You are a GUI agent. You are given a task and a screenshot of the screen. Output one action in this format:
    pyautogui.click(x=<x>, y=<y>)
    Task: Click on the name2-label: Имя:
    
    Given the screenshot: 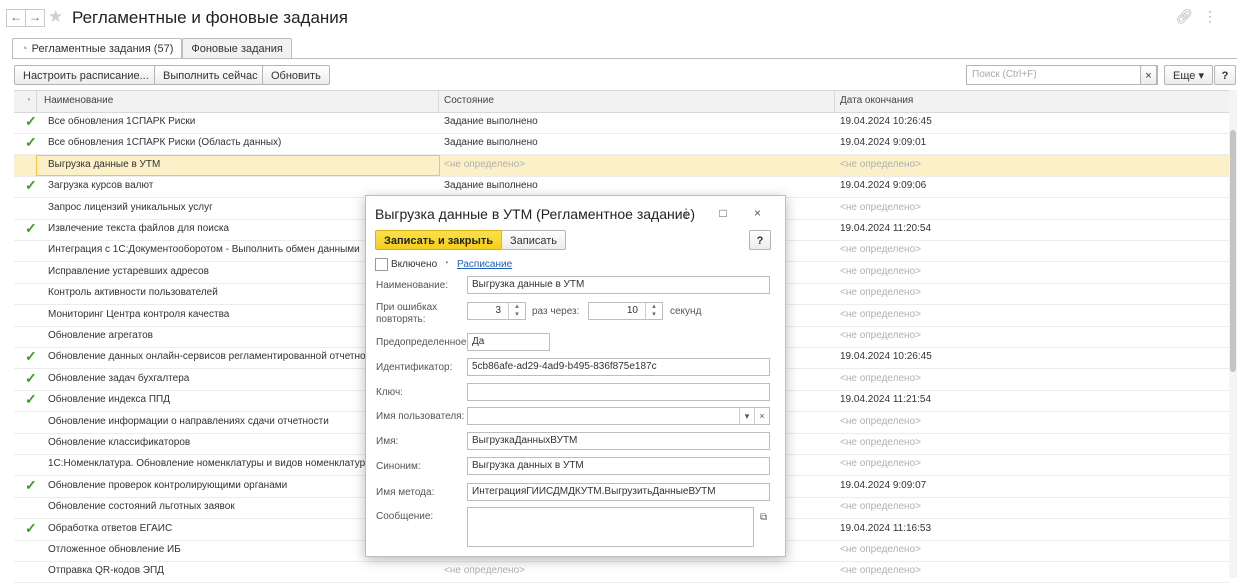 What is the action you would take?
    pyautogui.click(x=387, y=441)
    